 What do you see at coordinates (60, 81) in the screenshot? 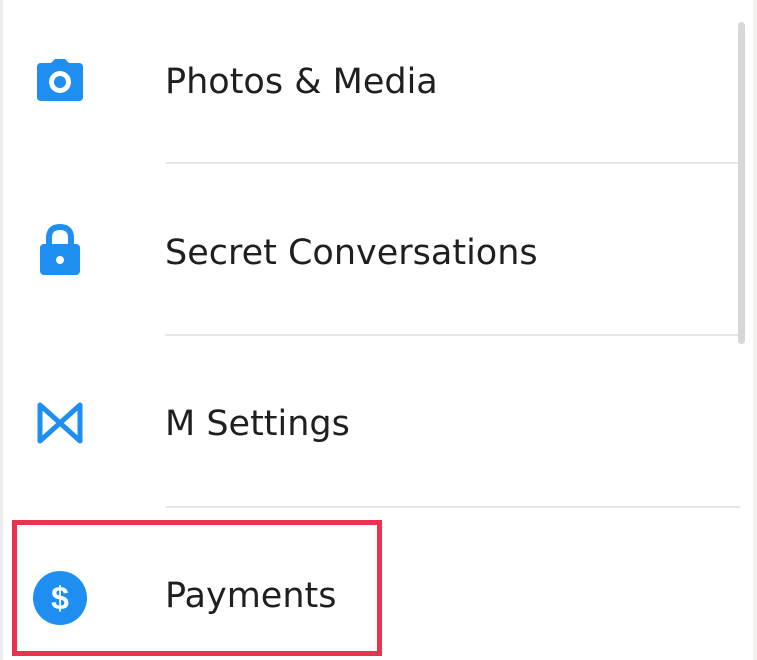
I see `camera-icon` at bounding box center [60, 81].